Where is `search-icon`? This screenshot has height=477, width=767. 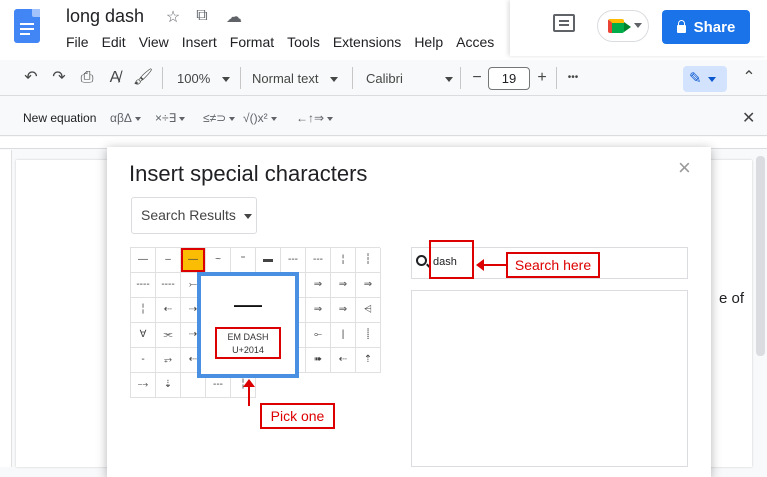
search-icon is located at coordinates (421, 260).